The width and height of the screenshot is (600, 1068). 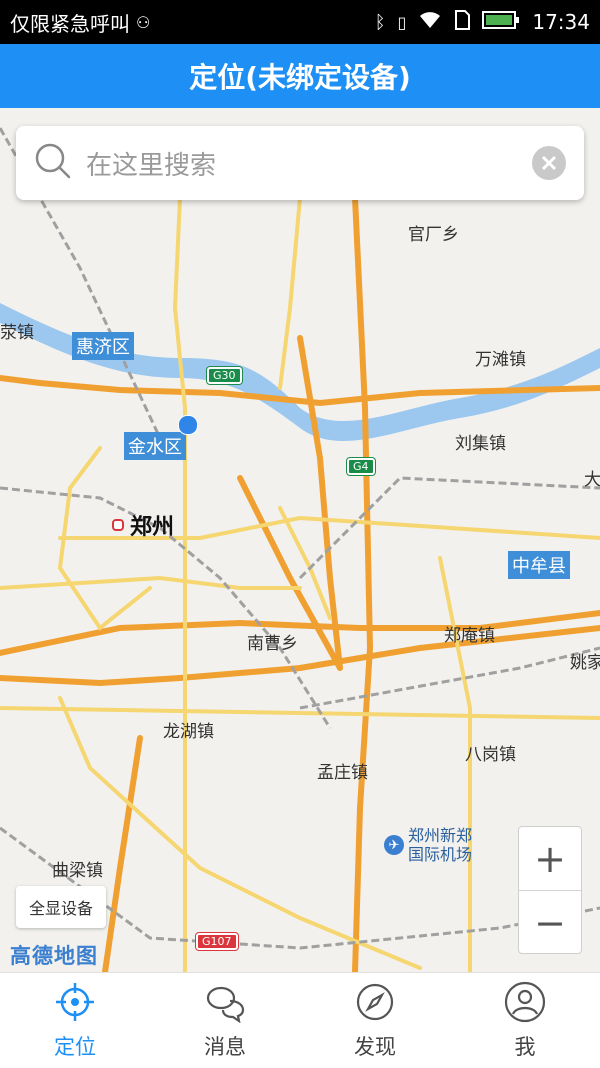 What do you see at coordinates (290, 293) in the screenshot?
I see `road-north` at bounding box center [290, 293].